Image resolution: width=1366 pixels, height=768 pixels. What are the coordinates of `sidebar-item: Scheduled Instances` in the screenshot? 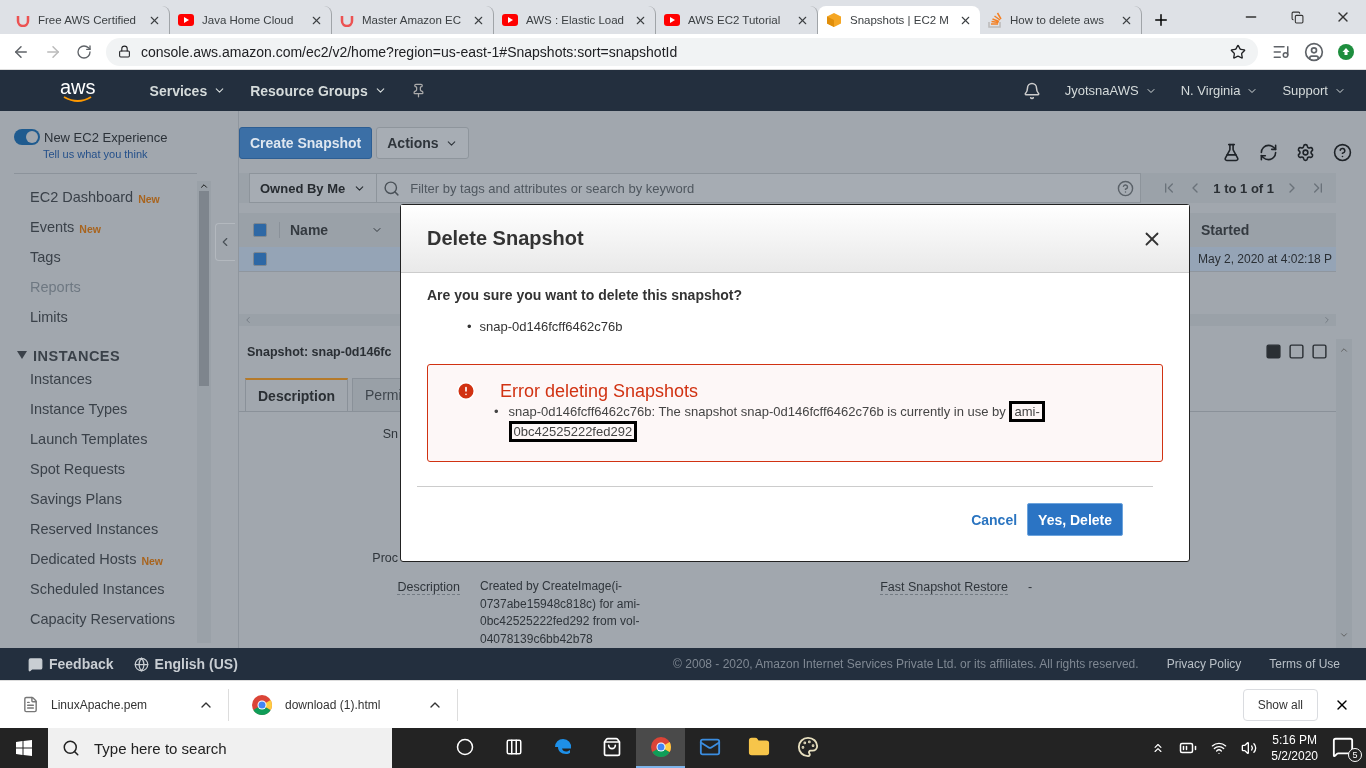 It's located at (105, 589).